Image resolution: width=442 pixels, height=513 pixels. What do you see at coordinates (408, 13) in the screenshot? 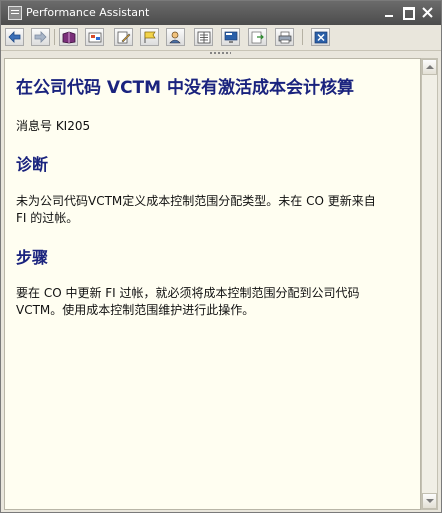
I see `maximize-button` at bounding box center [408, 13].